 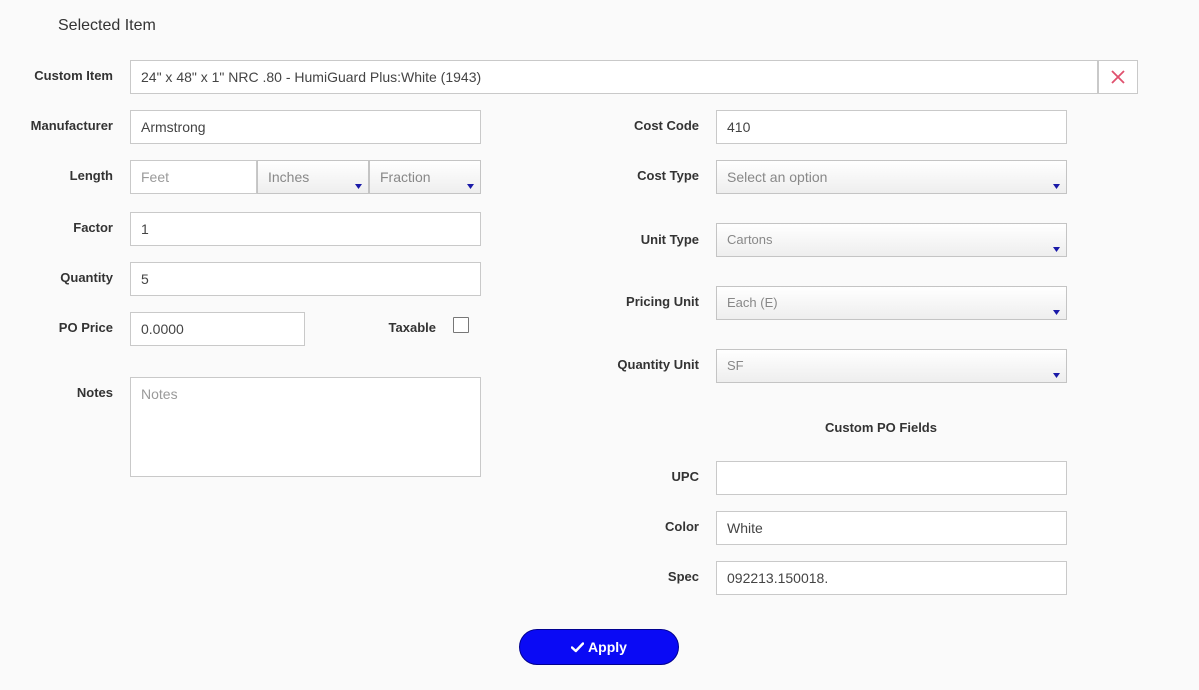 I want to click on cost-type-label: Cost Type, so click(x=668, y=175).